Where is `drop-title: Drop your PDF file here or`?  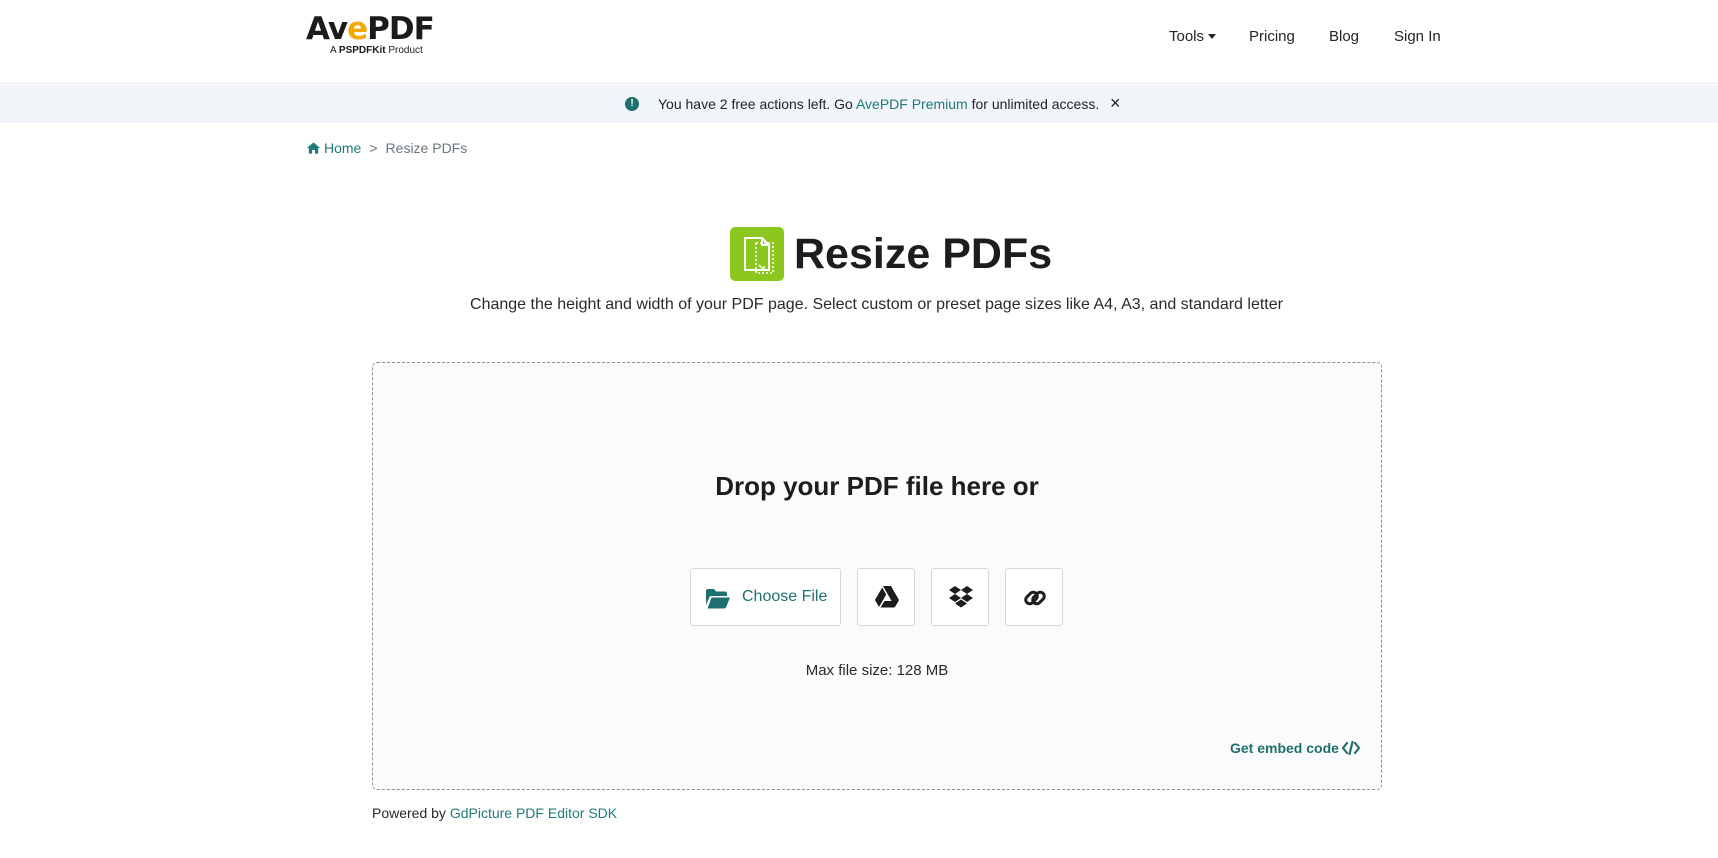 drop-title: Drop your PDF file here or is located at coordinates (877, 486).